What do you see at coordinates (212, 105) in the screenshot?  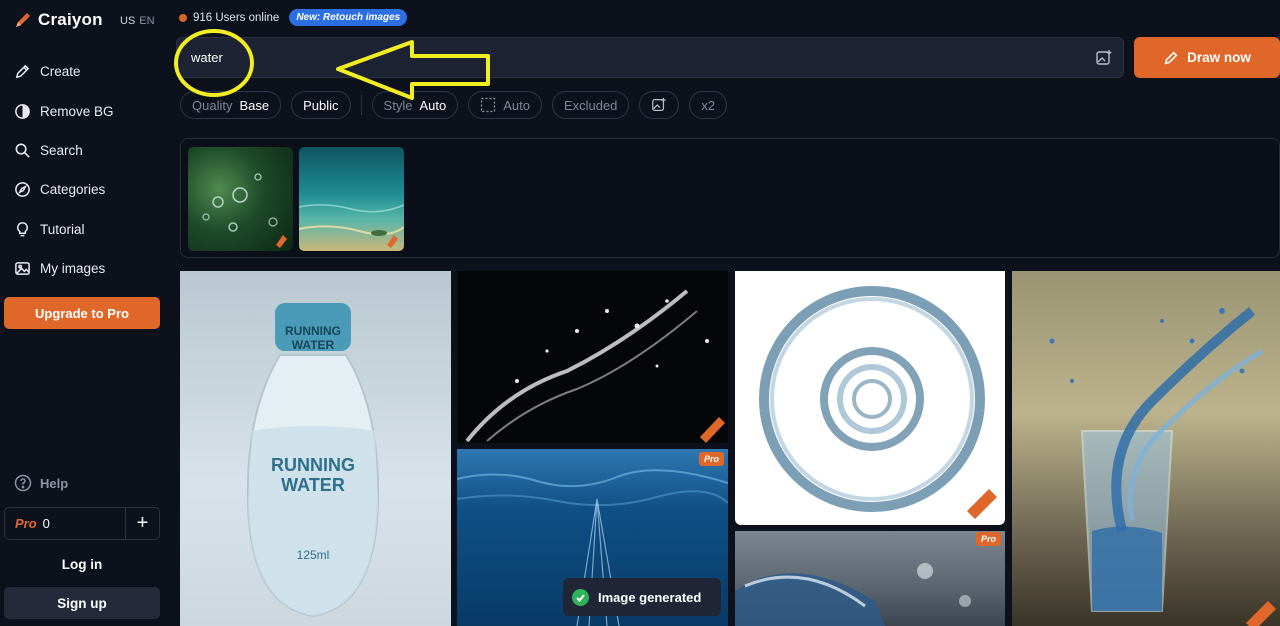 I see `quality-key: Quality` at bounding box center [212, 105].